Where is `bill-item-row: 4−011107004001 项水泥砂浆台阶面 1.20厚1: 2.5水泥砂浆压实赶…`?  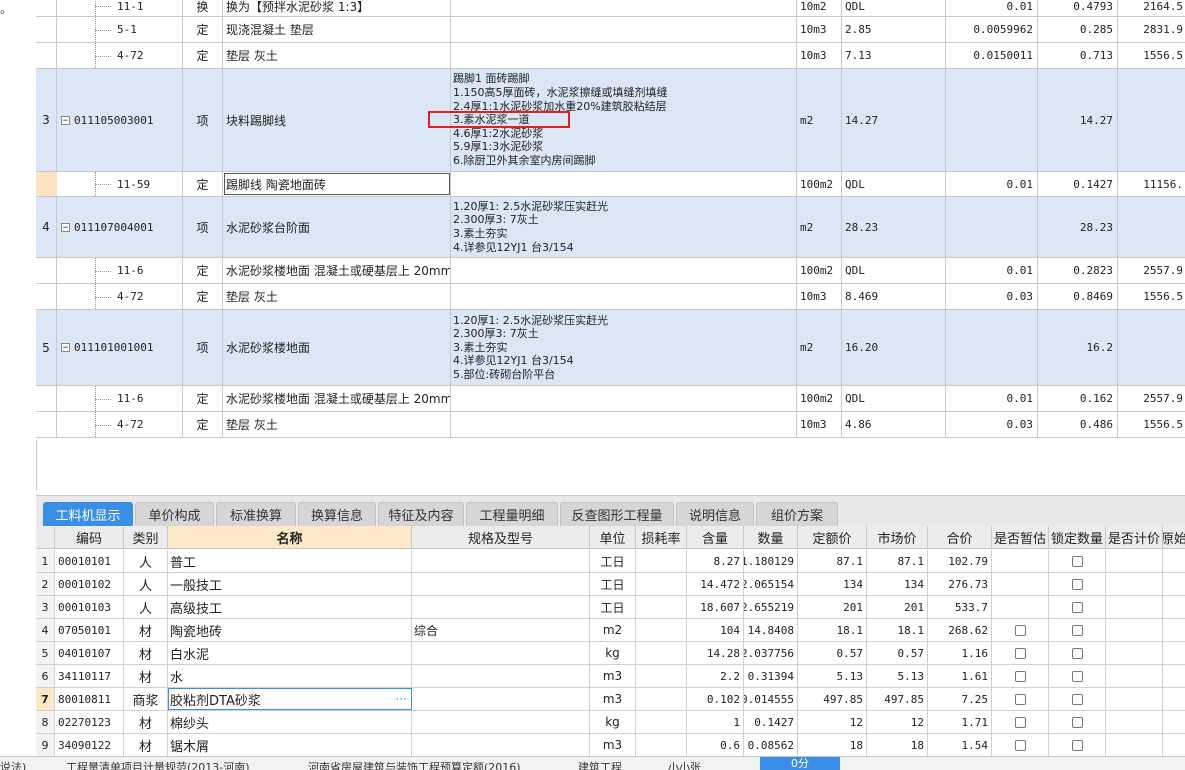
bill-item-row: 4−011107004001 项水泥砂浆台阶面 1.20厚1: 2.5水泥砂浆压实赶… is located at coordinates (610, 227).